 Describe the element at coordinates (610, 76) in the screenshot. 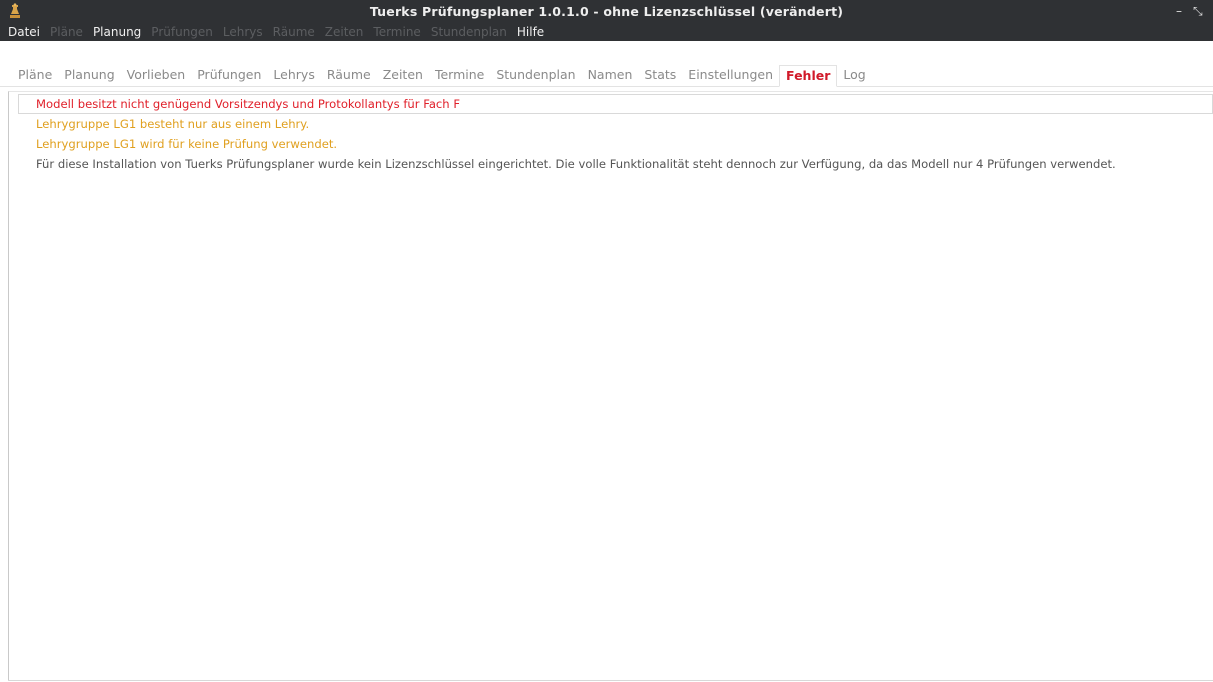

I see `tab-namen: Namen` at that location.